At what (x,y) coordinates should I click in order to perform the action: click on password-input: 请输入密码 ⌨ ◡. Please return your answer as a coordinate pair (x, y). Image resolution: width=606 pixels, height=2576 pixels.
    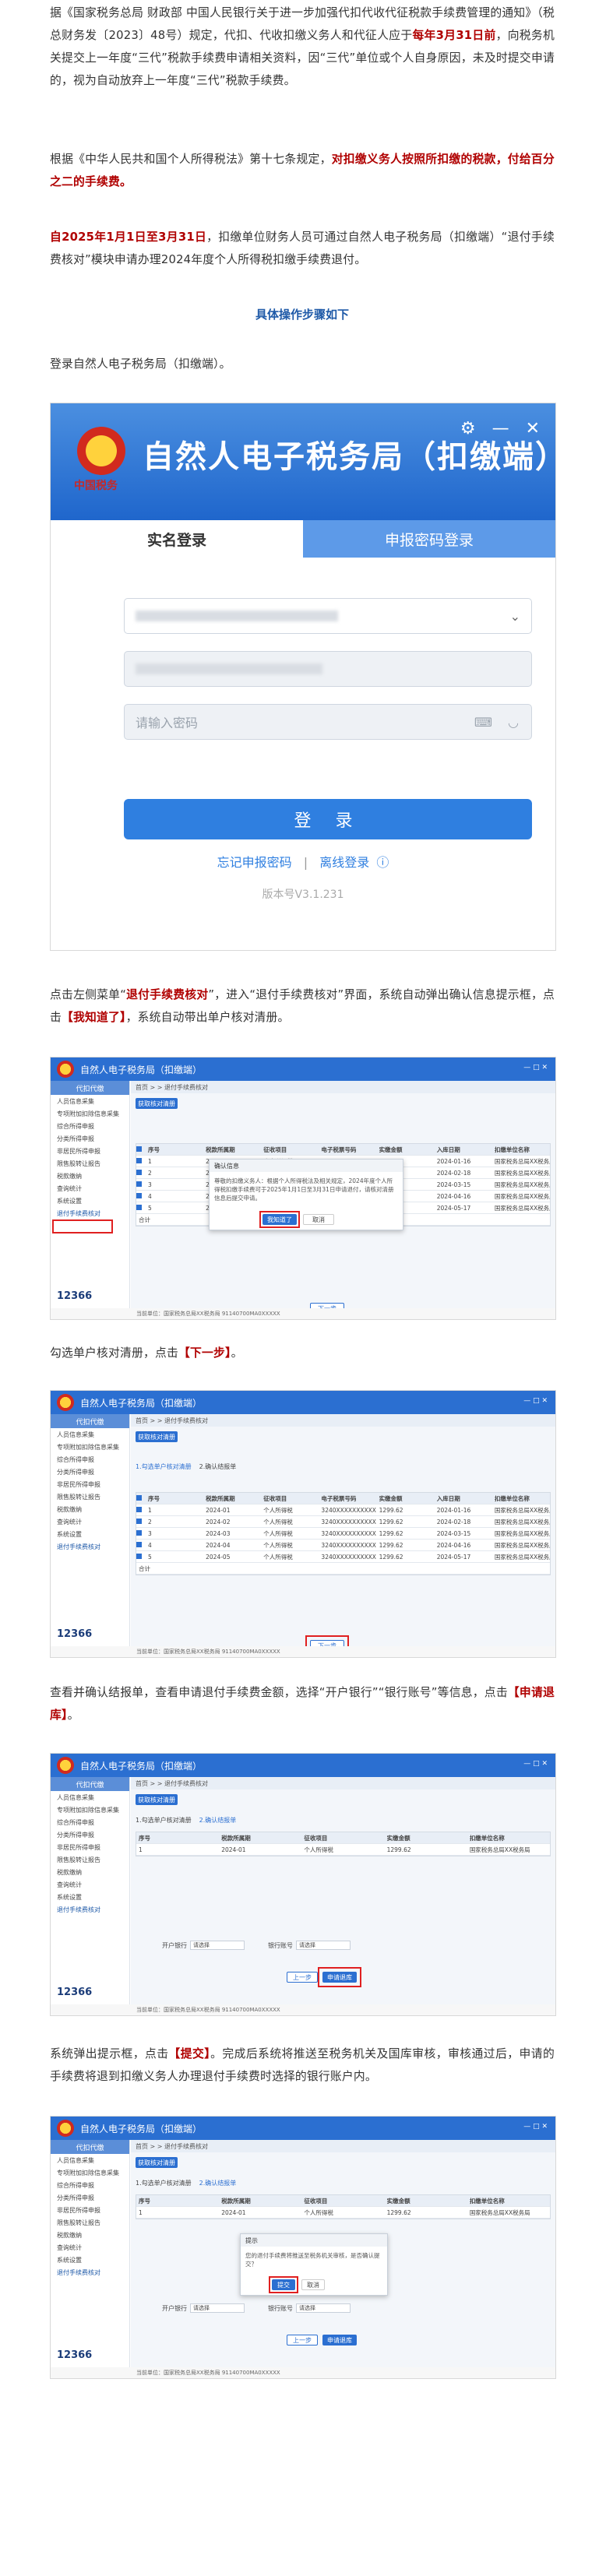
    Looking at the image, I should click on (328, 722).